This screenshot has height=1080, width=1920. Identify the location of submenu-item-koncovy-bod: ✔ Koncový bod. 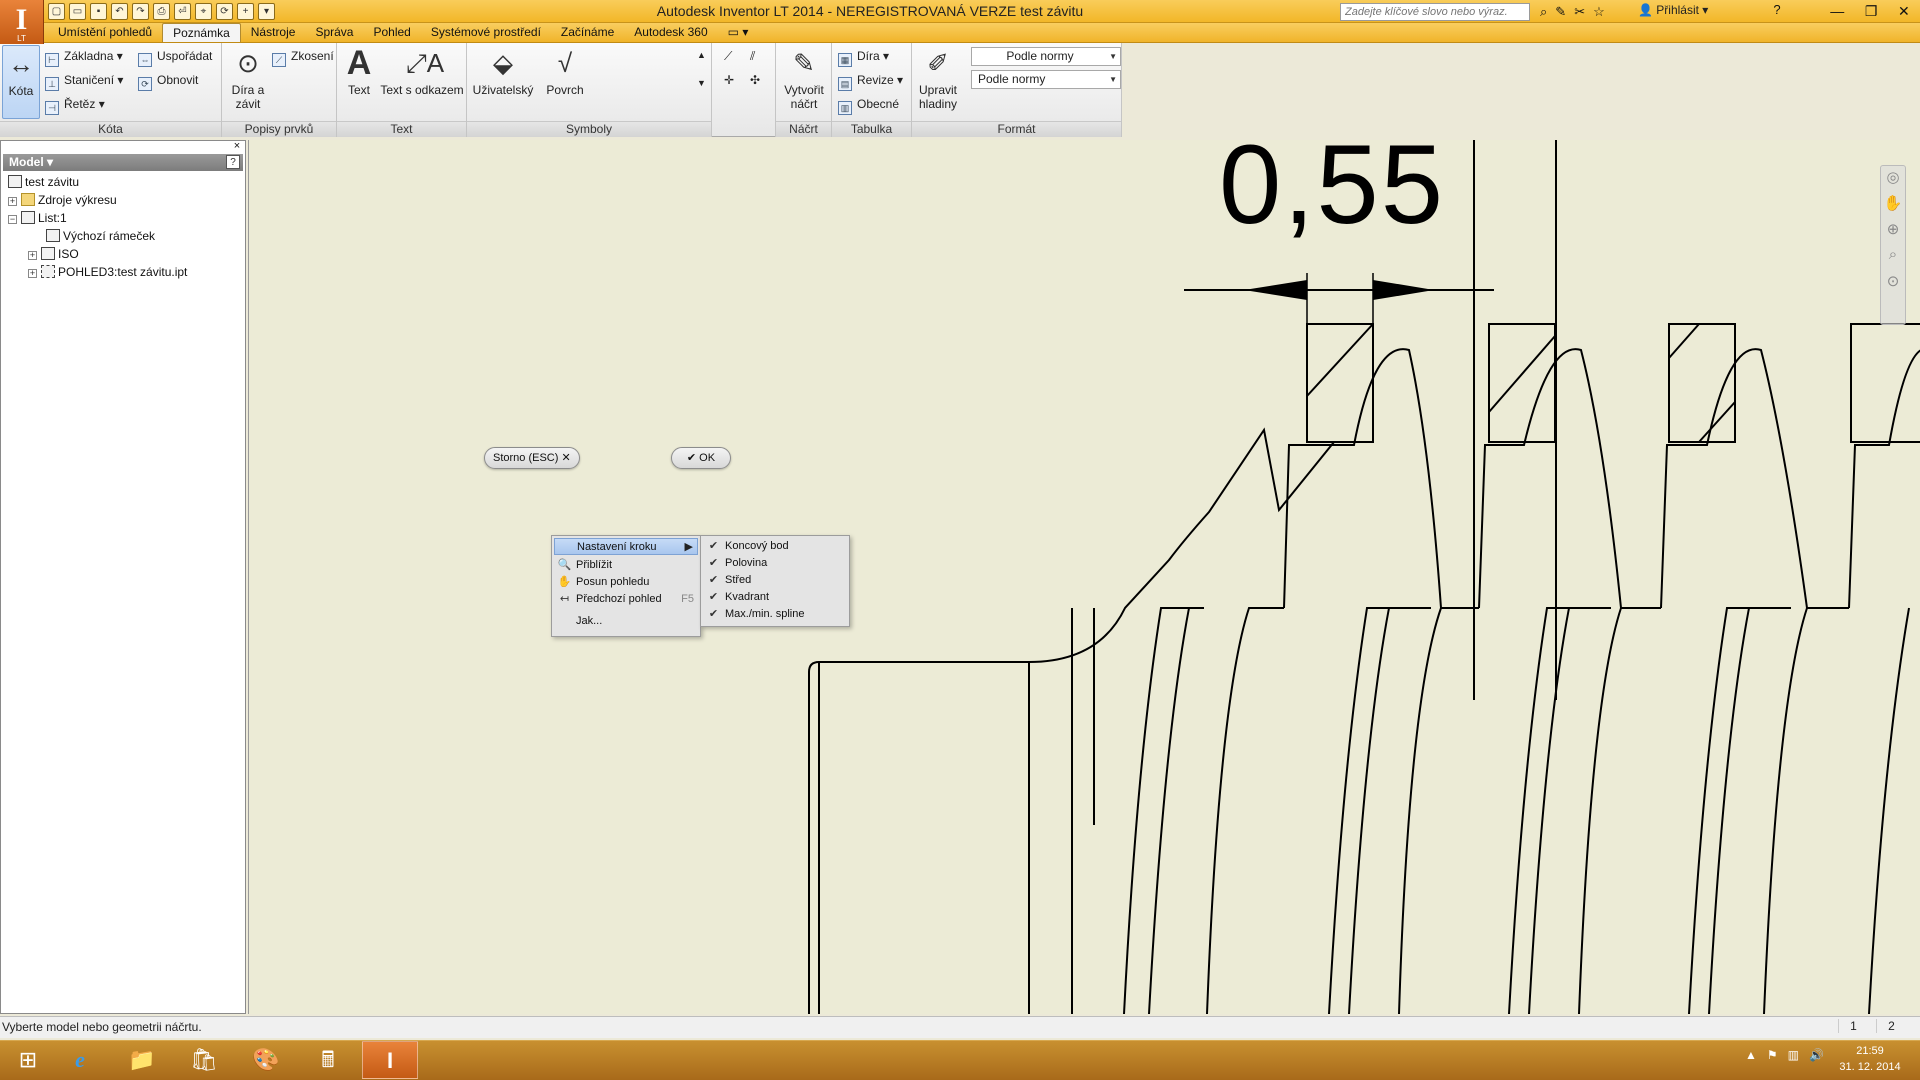
(775, 546).